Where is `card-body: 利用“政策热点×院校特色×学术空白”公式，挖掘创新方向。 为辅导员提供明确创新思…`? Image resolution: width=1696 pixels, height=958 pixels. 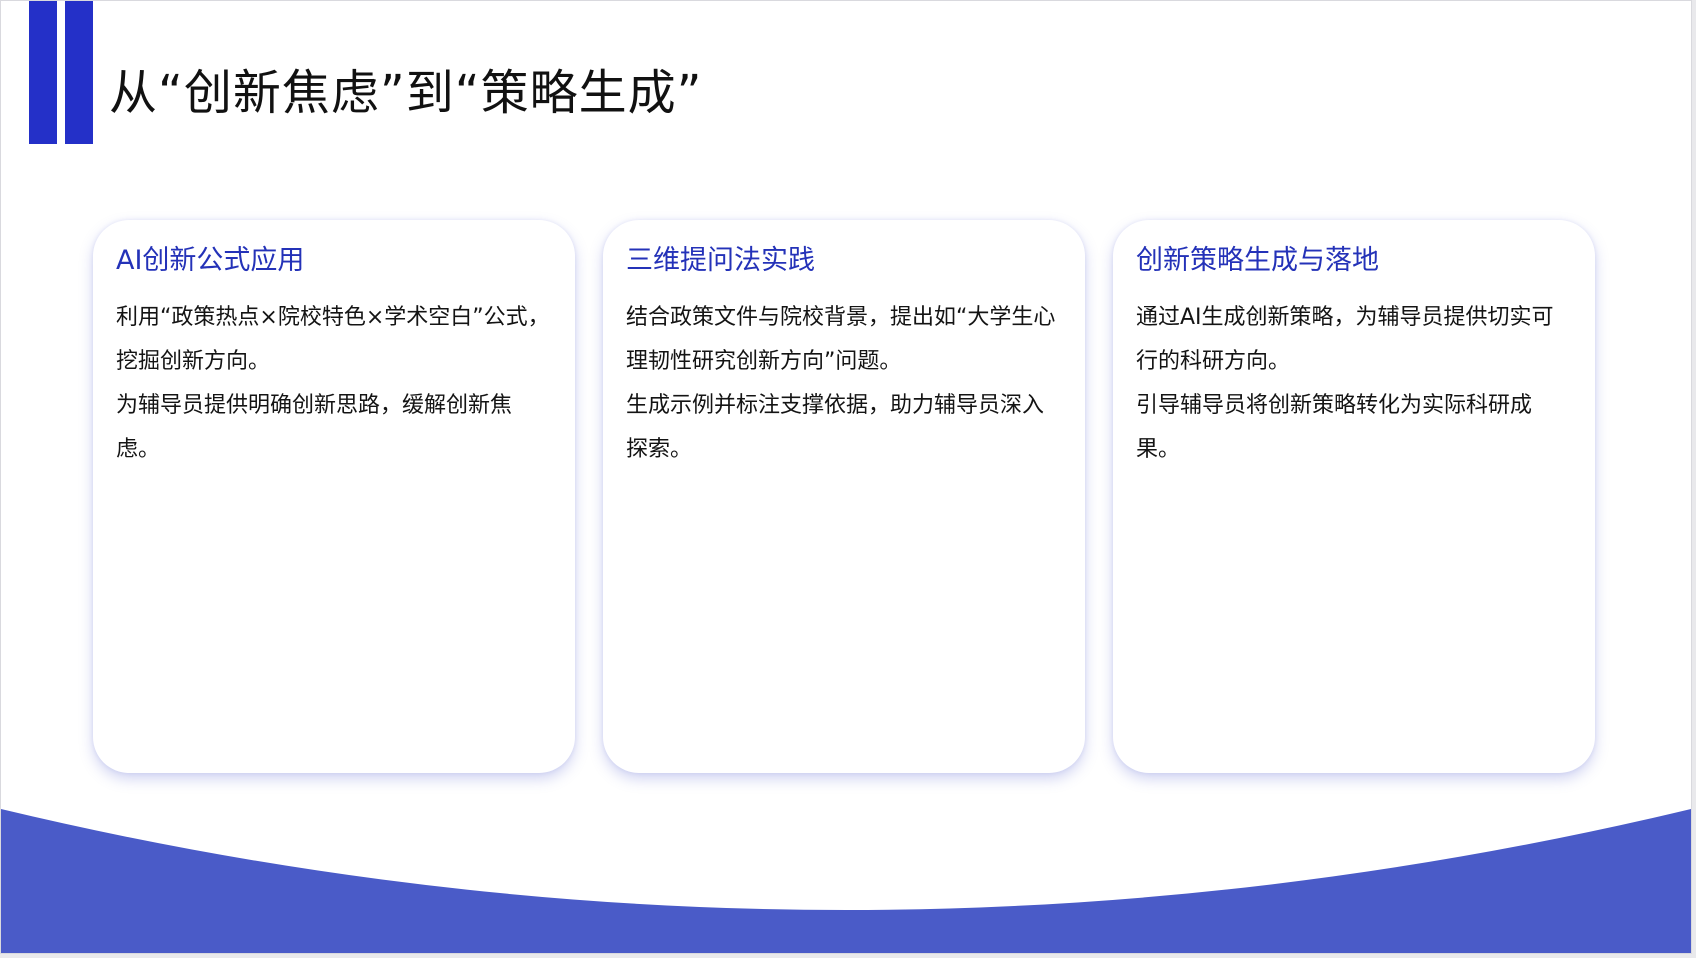
card-body: 利用“政策热点×院校特色×学术空白”公式，挖掘创新方向。 为辅导员提供明确创新思… is located at coordinates (334, 384).